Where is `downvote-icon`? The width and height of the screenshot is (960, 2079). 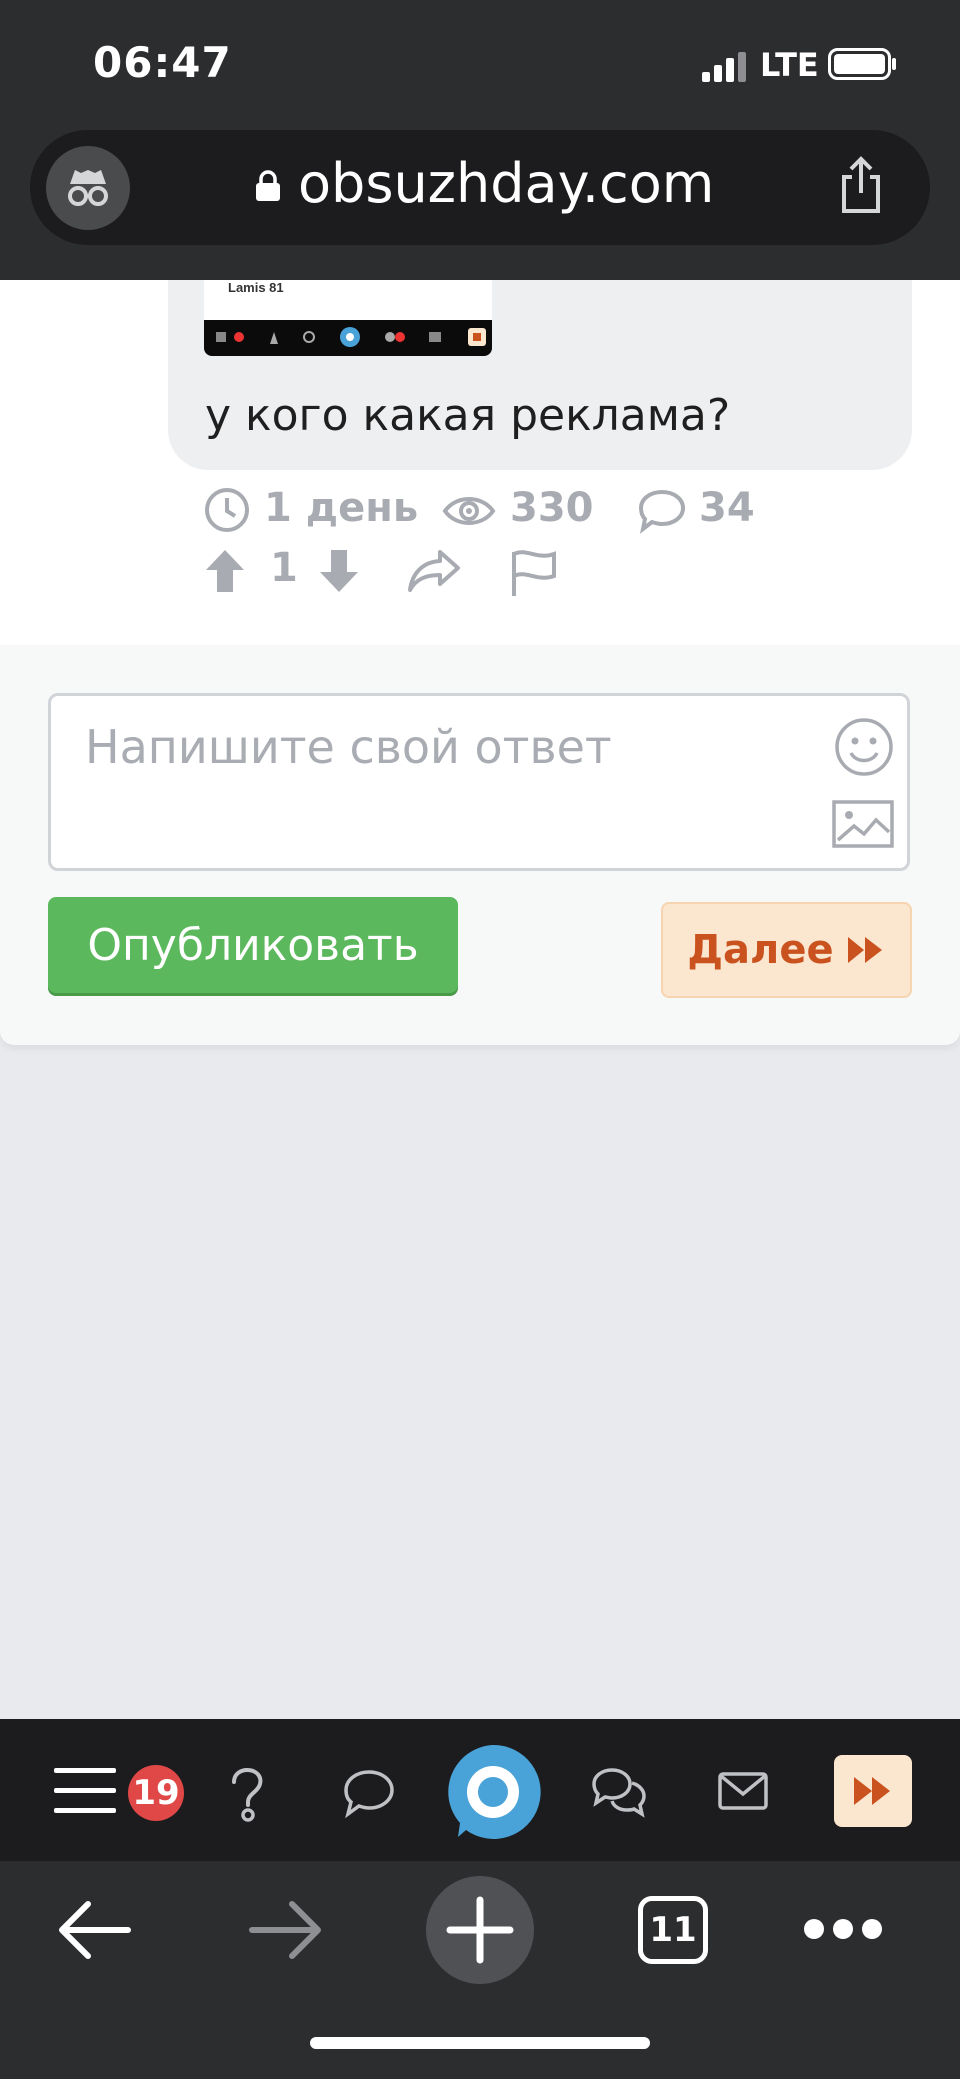 downvote-icon is located at coordinates (339, 571).